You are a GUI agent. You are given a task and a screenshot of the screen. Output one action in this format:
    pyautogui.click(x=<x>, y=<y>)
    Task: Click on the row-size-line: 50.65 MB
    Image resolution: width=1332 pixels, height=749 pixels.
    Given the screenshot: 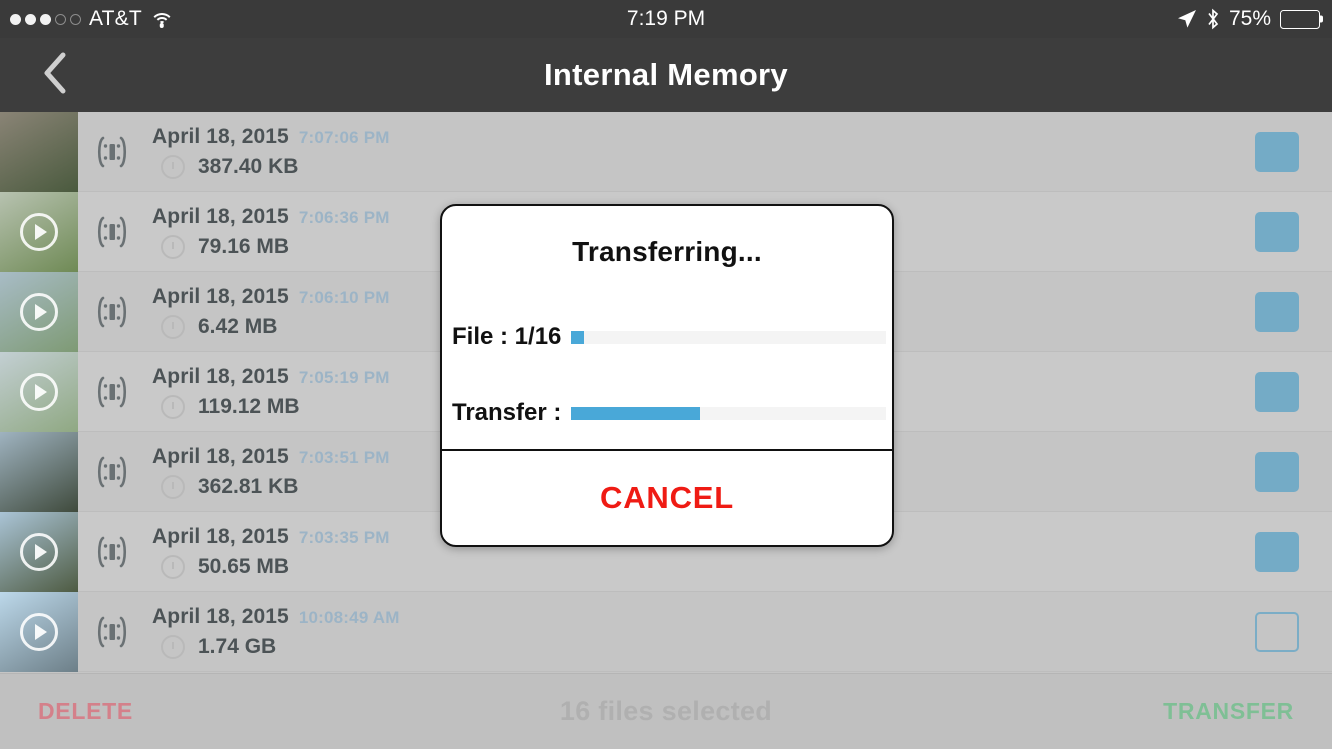 What is the action you would take?
    pyautogui.click(x=687, y=566)
    